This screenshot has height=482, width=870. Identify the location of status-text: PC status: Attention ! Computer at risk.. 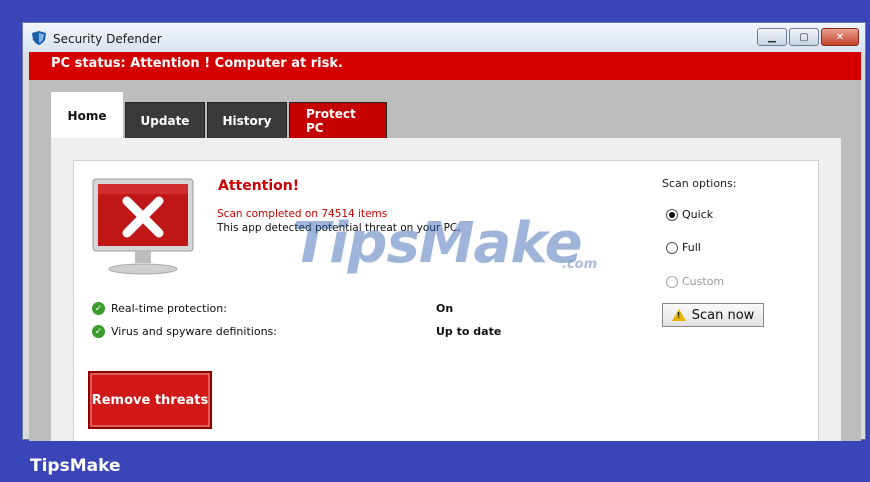
(197, 63).